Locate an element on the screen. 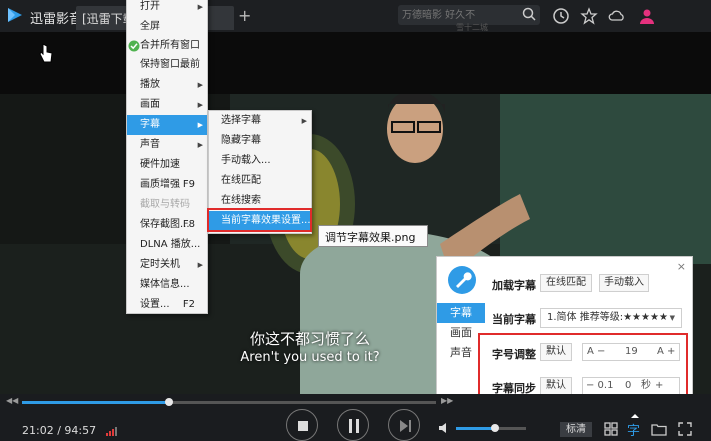  menu-item-quality-enhance: 画质增强 F9 is located at coordinates (167, 185).